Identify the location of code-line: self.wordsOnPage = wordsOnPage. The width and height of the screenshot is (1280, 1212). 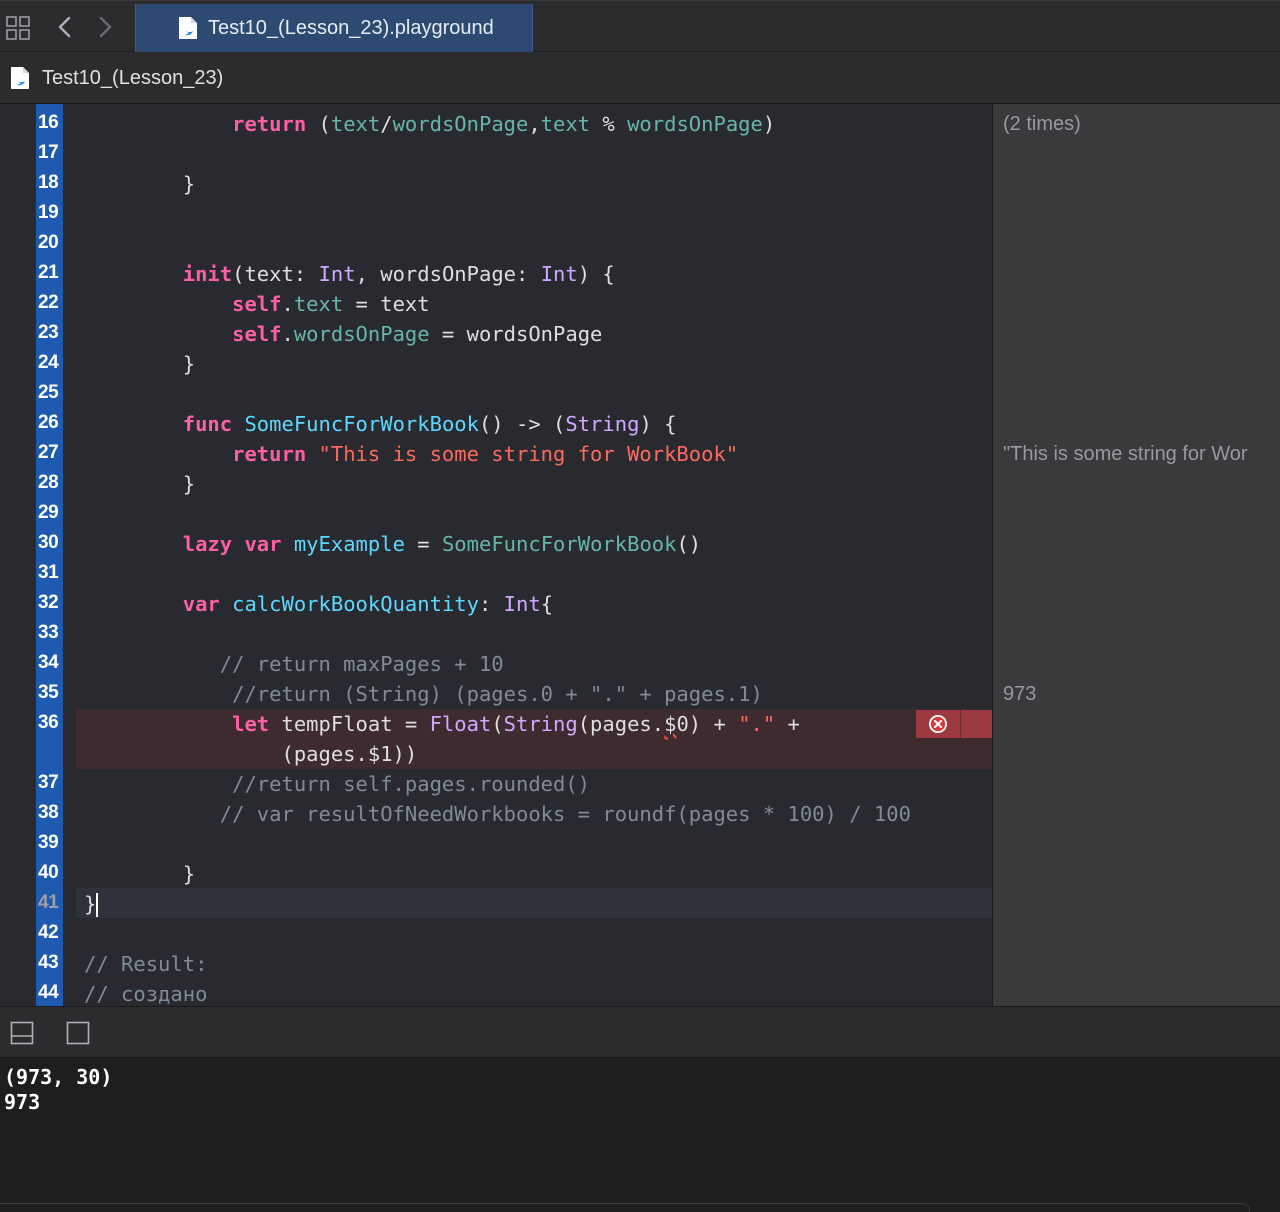
(343, 334).